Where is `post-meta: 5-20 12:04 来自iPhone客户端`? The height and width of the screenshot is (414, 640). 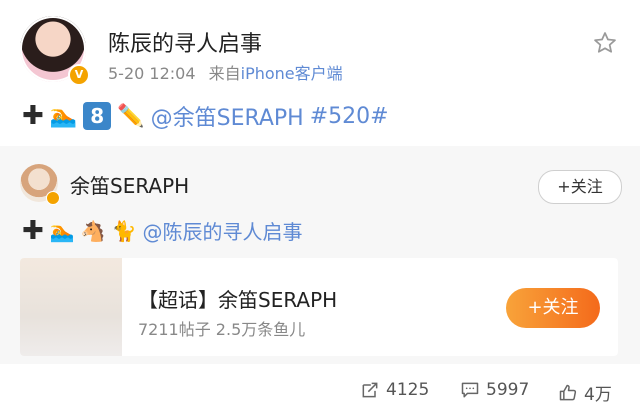
post-meta: 5-20 12:04 来自iPhone客户端 is located at coordinates (225, 72).